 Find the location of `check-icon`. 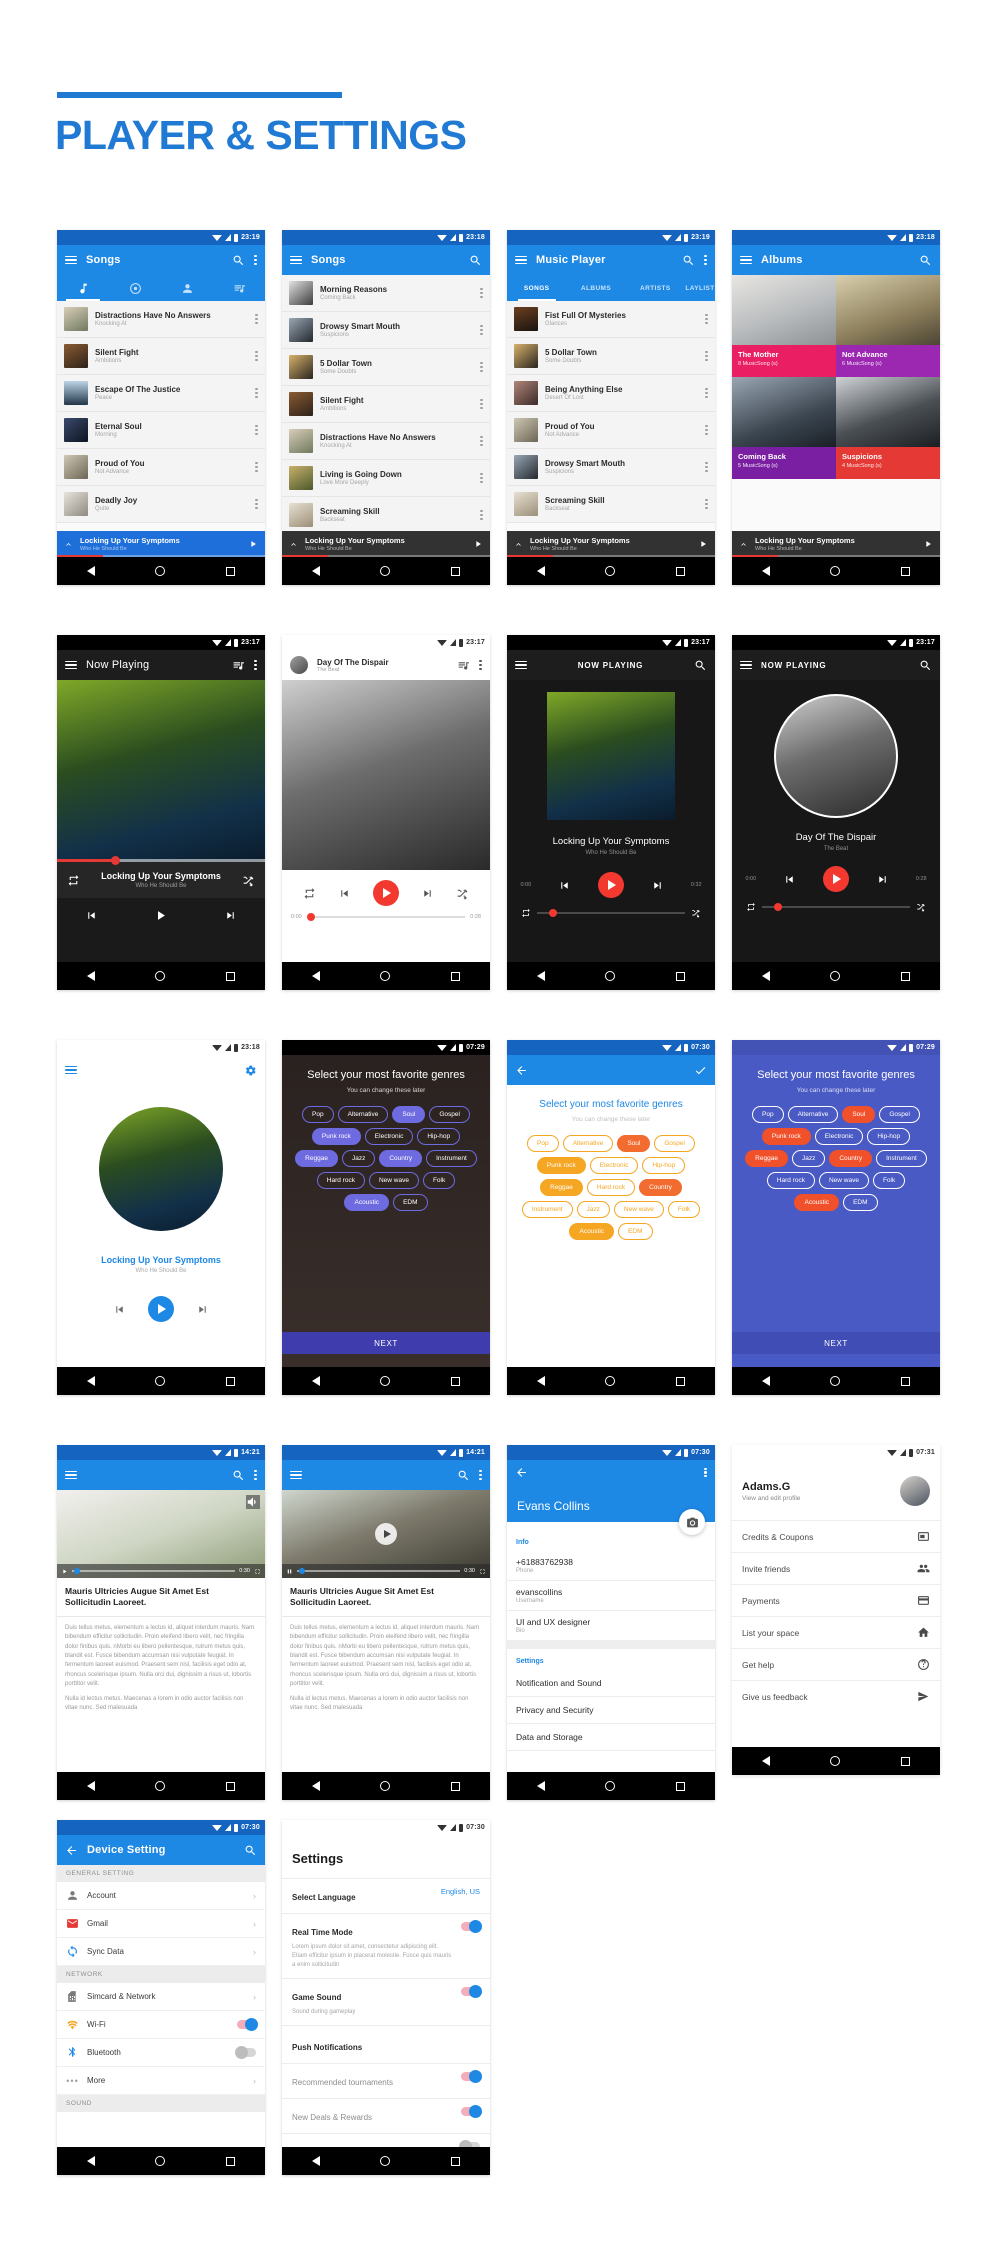

check-icon is located at coordinates (700, 1070).